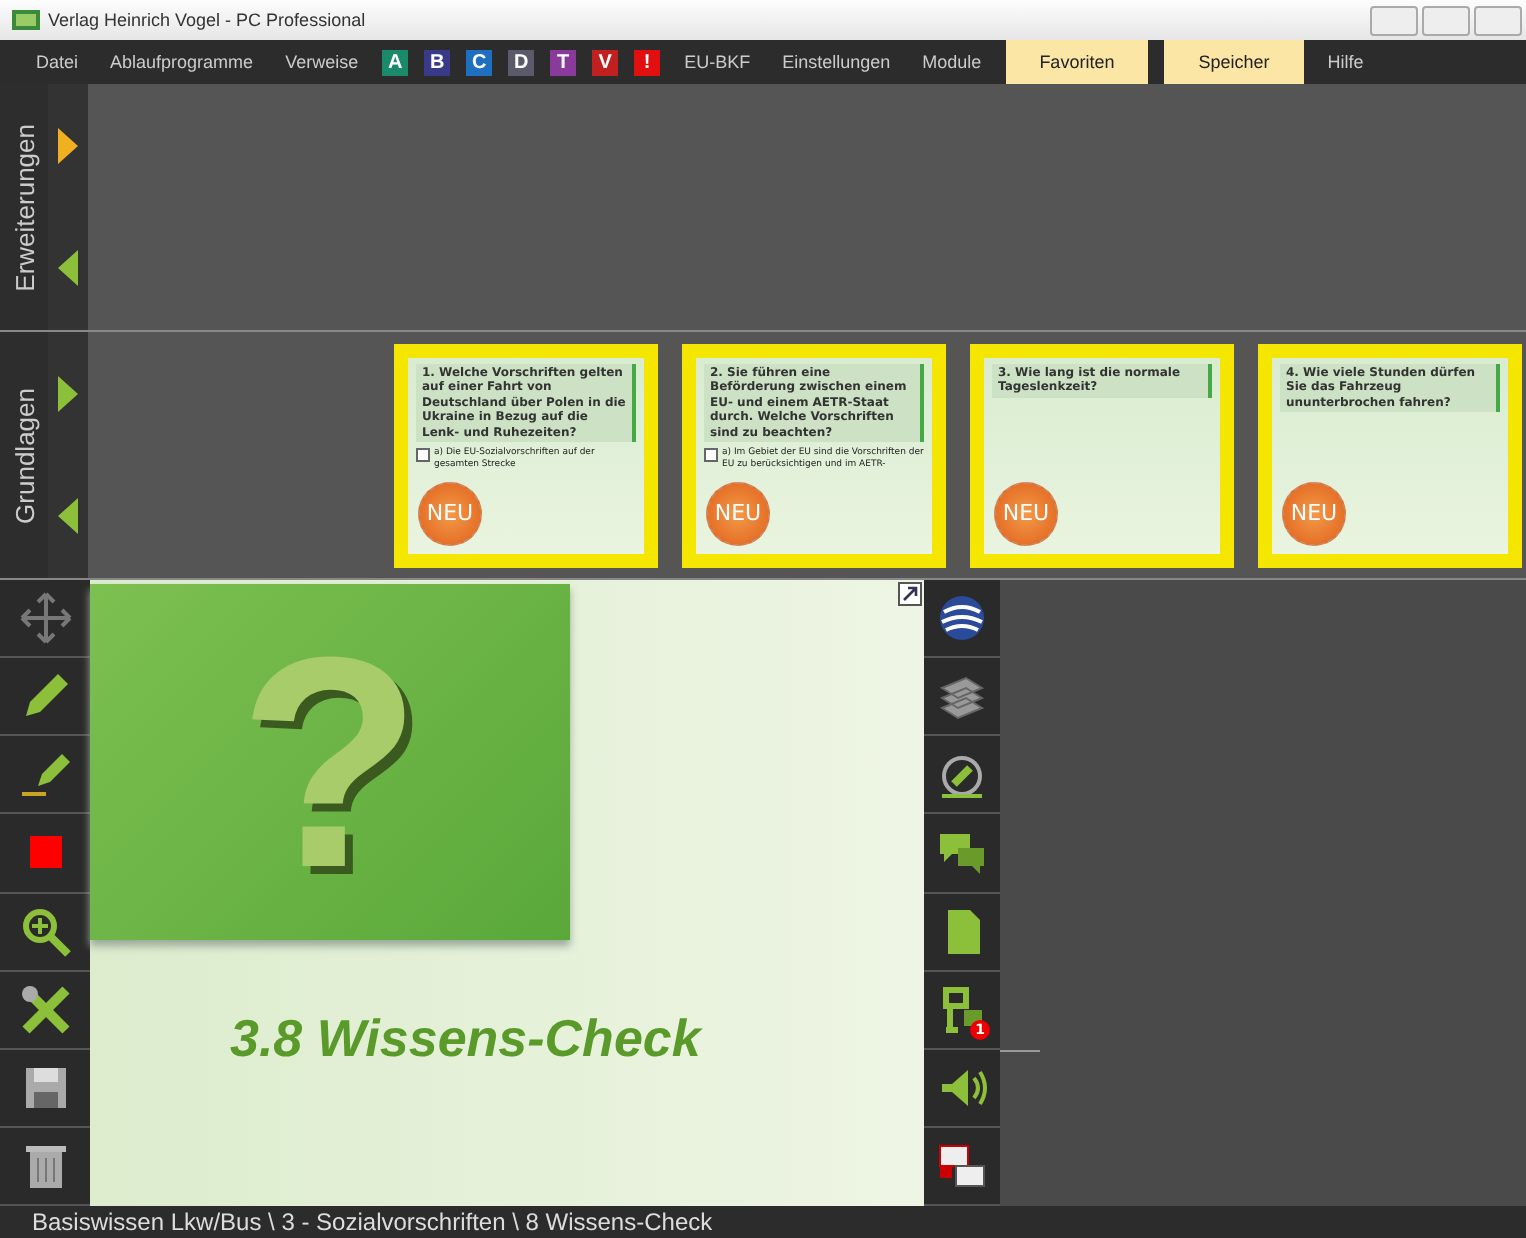 This screenshot has width=1526, height=1238. Describe the element at coordinates (563, 62) in the screenshot. I see `reference-badge: T` at that location.